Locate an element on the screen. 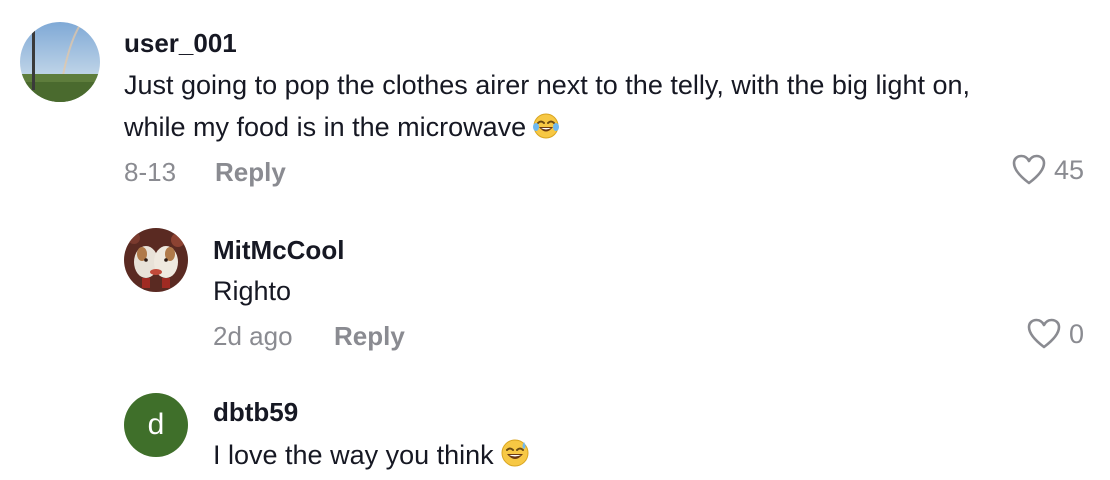 The height and width of the screenshot is (480, 1110). avatar-letter: d is located at coordinates (156, 424).